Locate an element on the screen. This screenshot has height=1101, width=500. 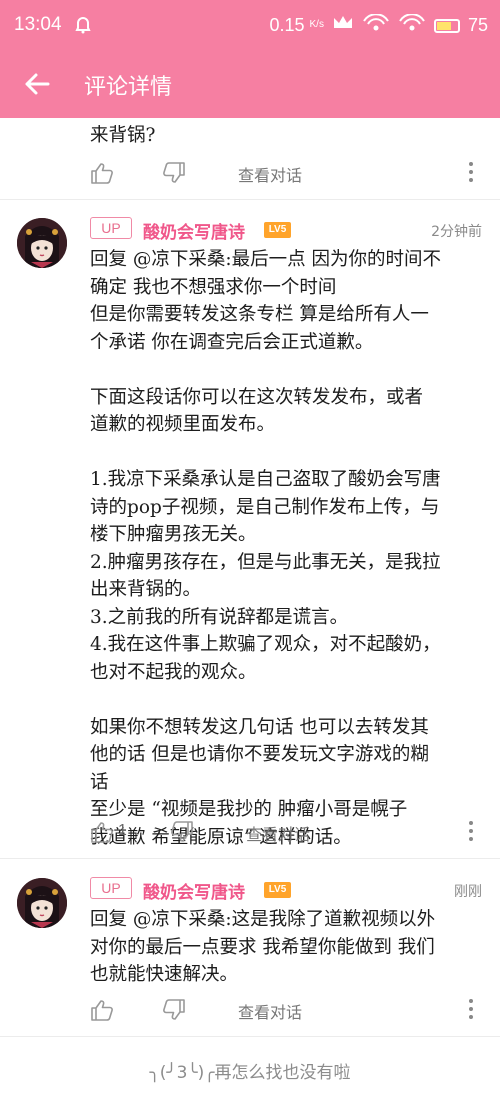
network-speed-unit: K/s is located at coordinates (316, 24).